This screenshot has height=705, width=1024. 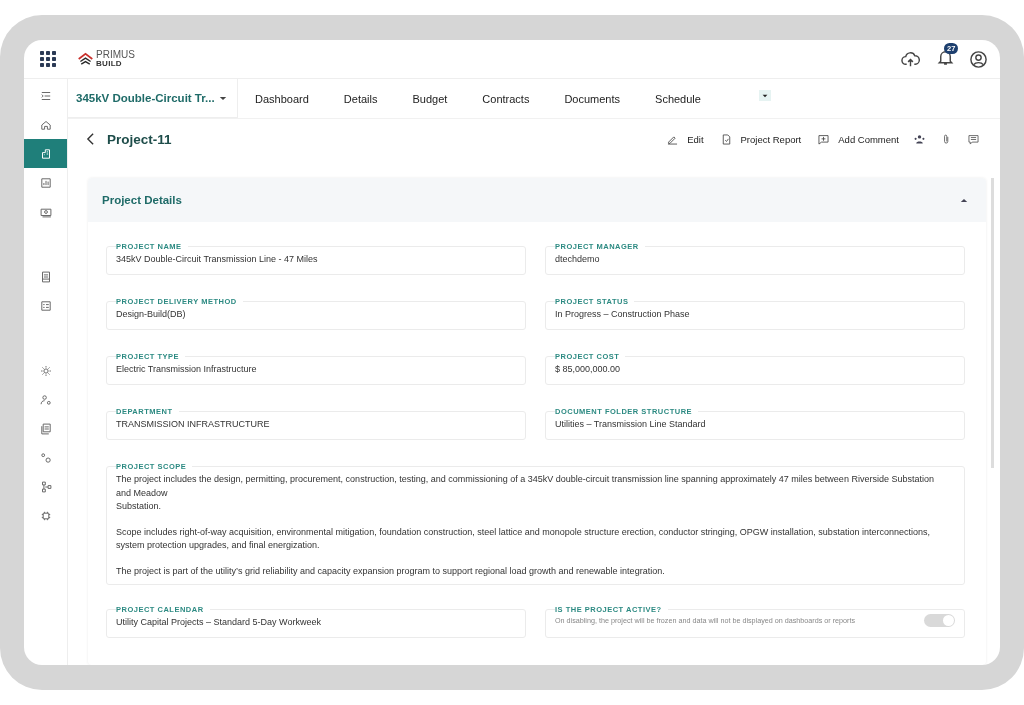 What do you see at coordinates (506, 98) in the screenshot?
I see `tab: Contracts` at bounding box center [506, 98].